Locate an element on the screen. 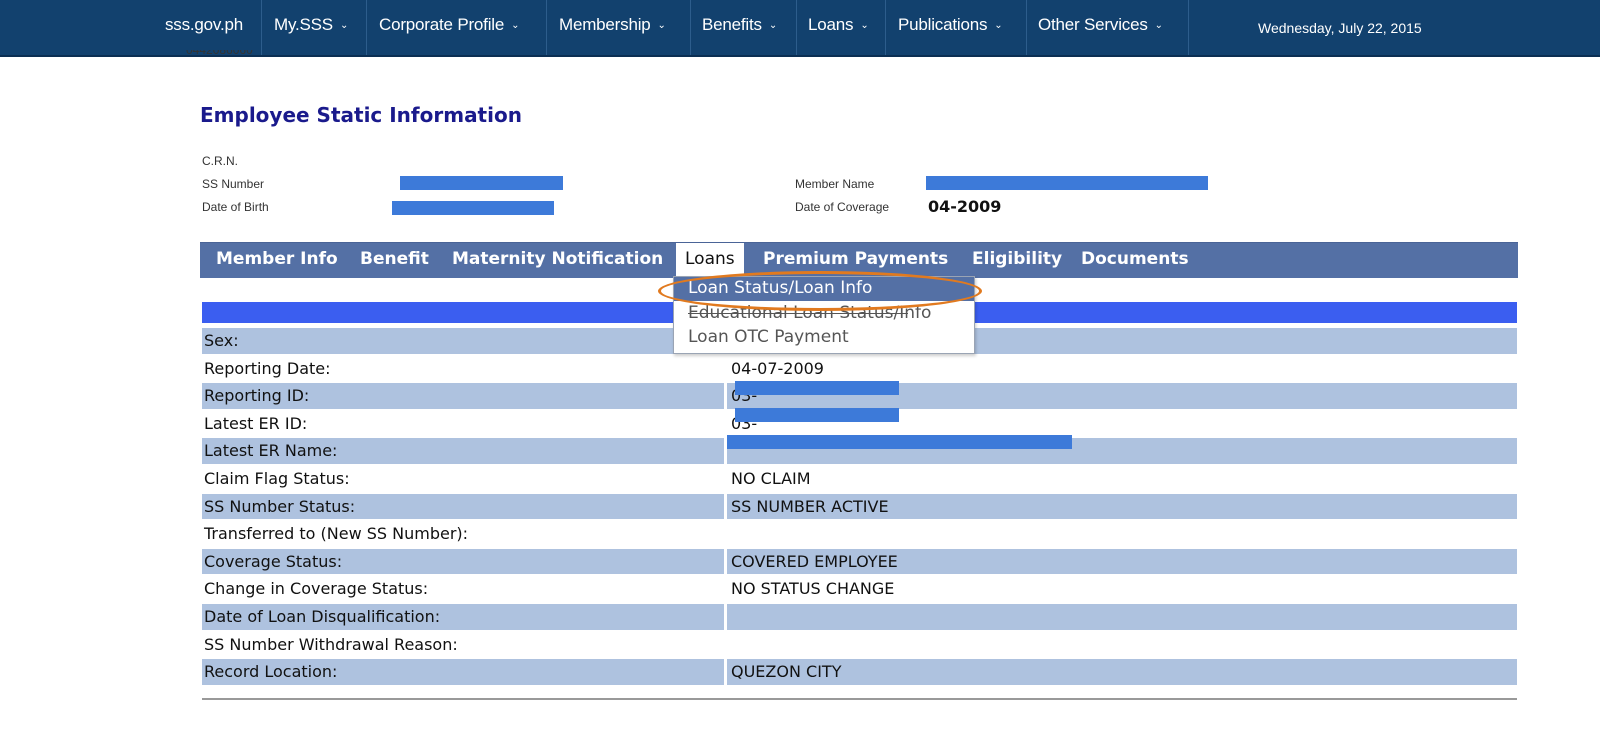  nav-loans-label: Loans is located at coordinates (831, 24).